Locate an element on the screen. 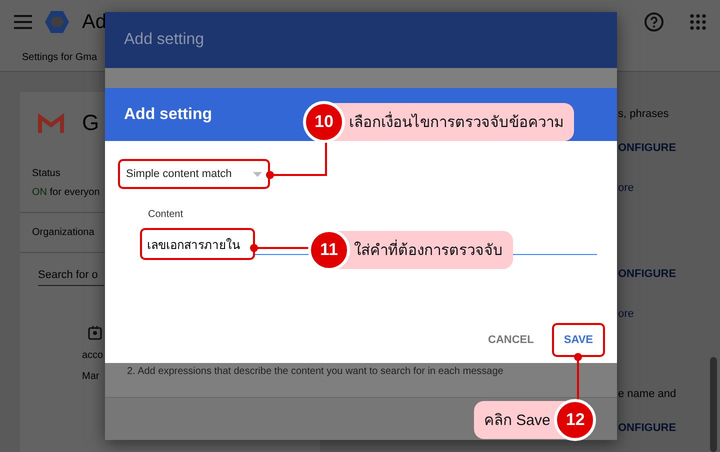  instruction-text: 2. Add expressions that describe the content you want to search for in each message is located at coordinates (315, 371).